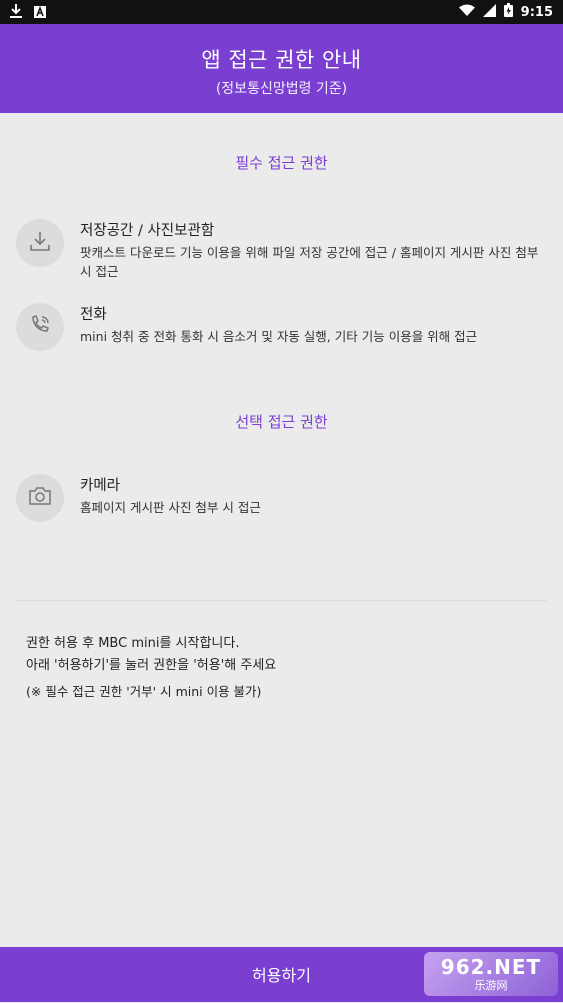 This screenshot has width=563, height=1003. Describe the element at coordinates (491, 985) in the screenshot. I see `watermark-subtext: 乐游网` at that location.